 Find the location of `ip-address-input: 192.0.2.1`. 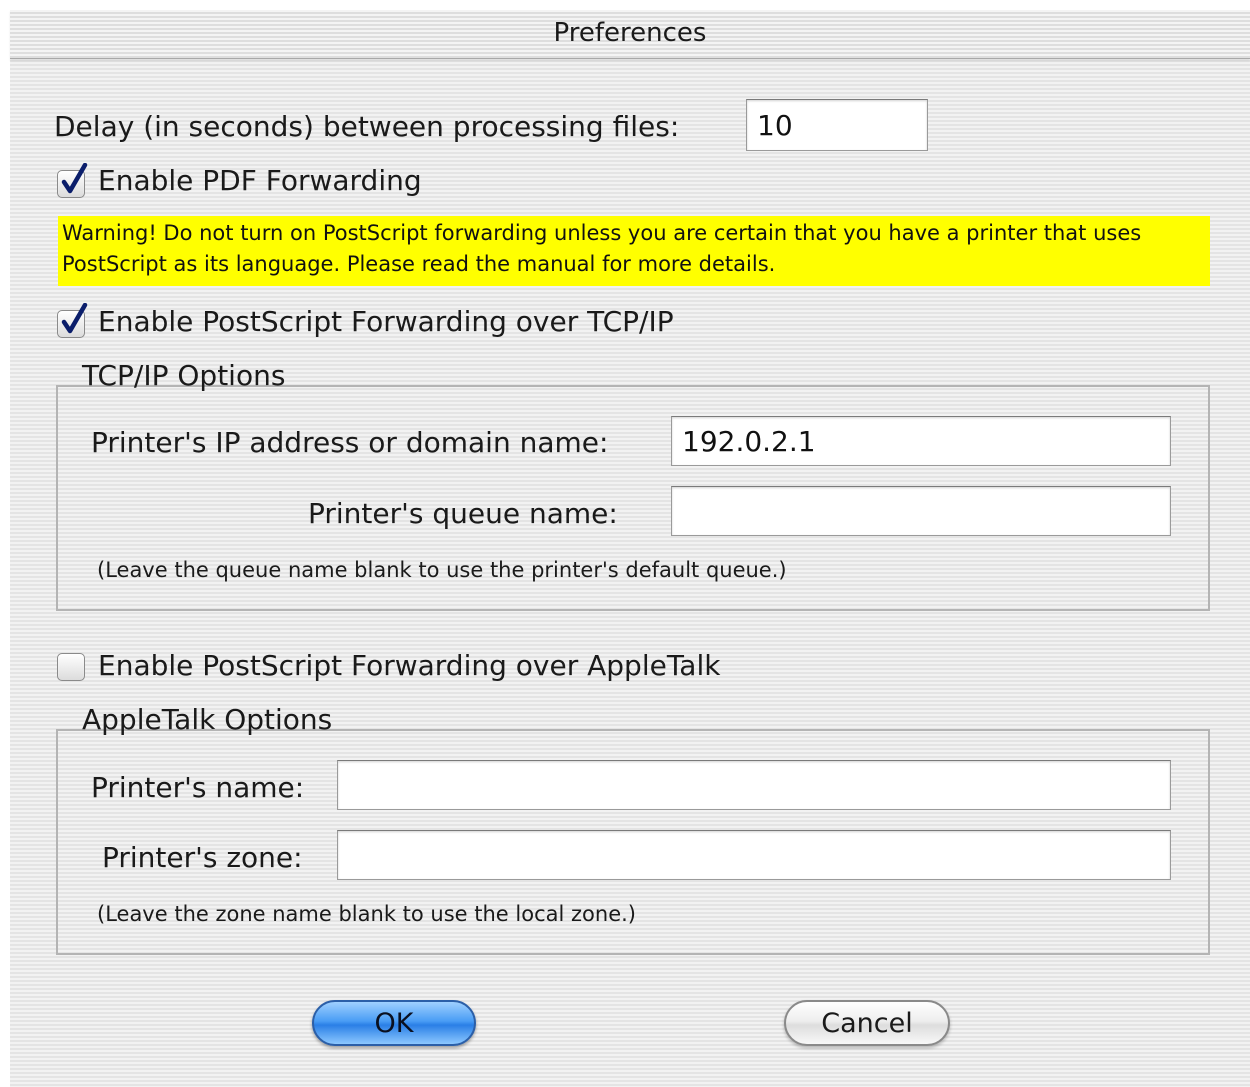

ip-address-input: 192.0.2.1 is located at coordinates (921, 441).